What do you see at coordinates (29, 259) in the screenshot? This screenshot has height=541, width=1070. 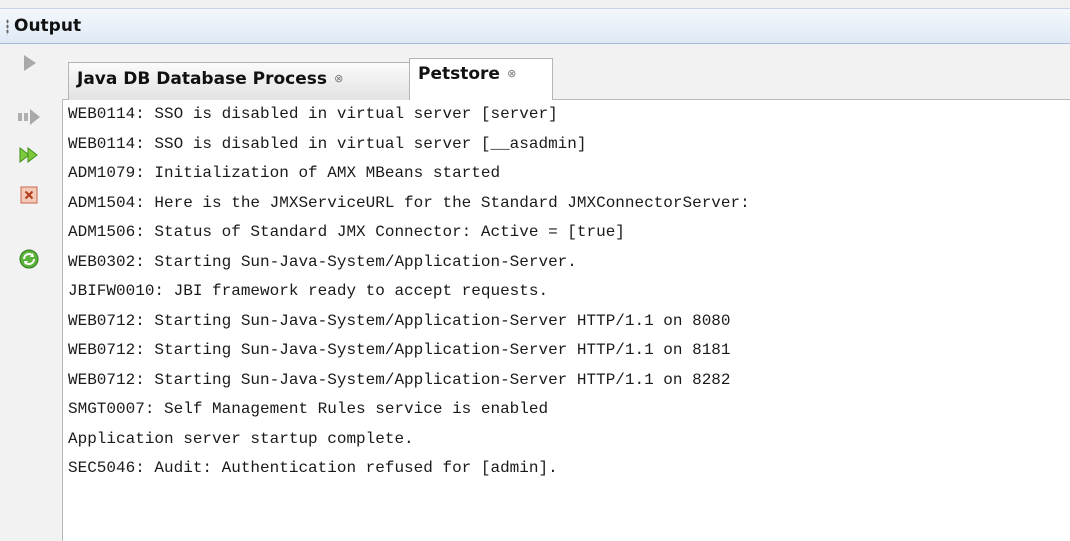 I see `refresh-icon` at bounding box center [29, 259].